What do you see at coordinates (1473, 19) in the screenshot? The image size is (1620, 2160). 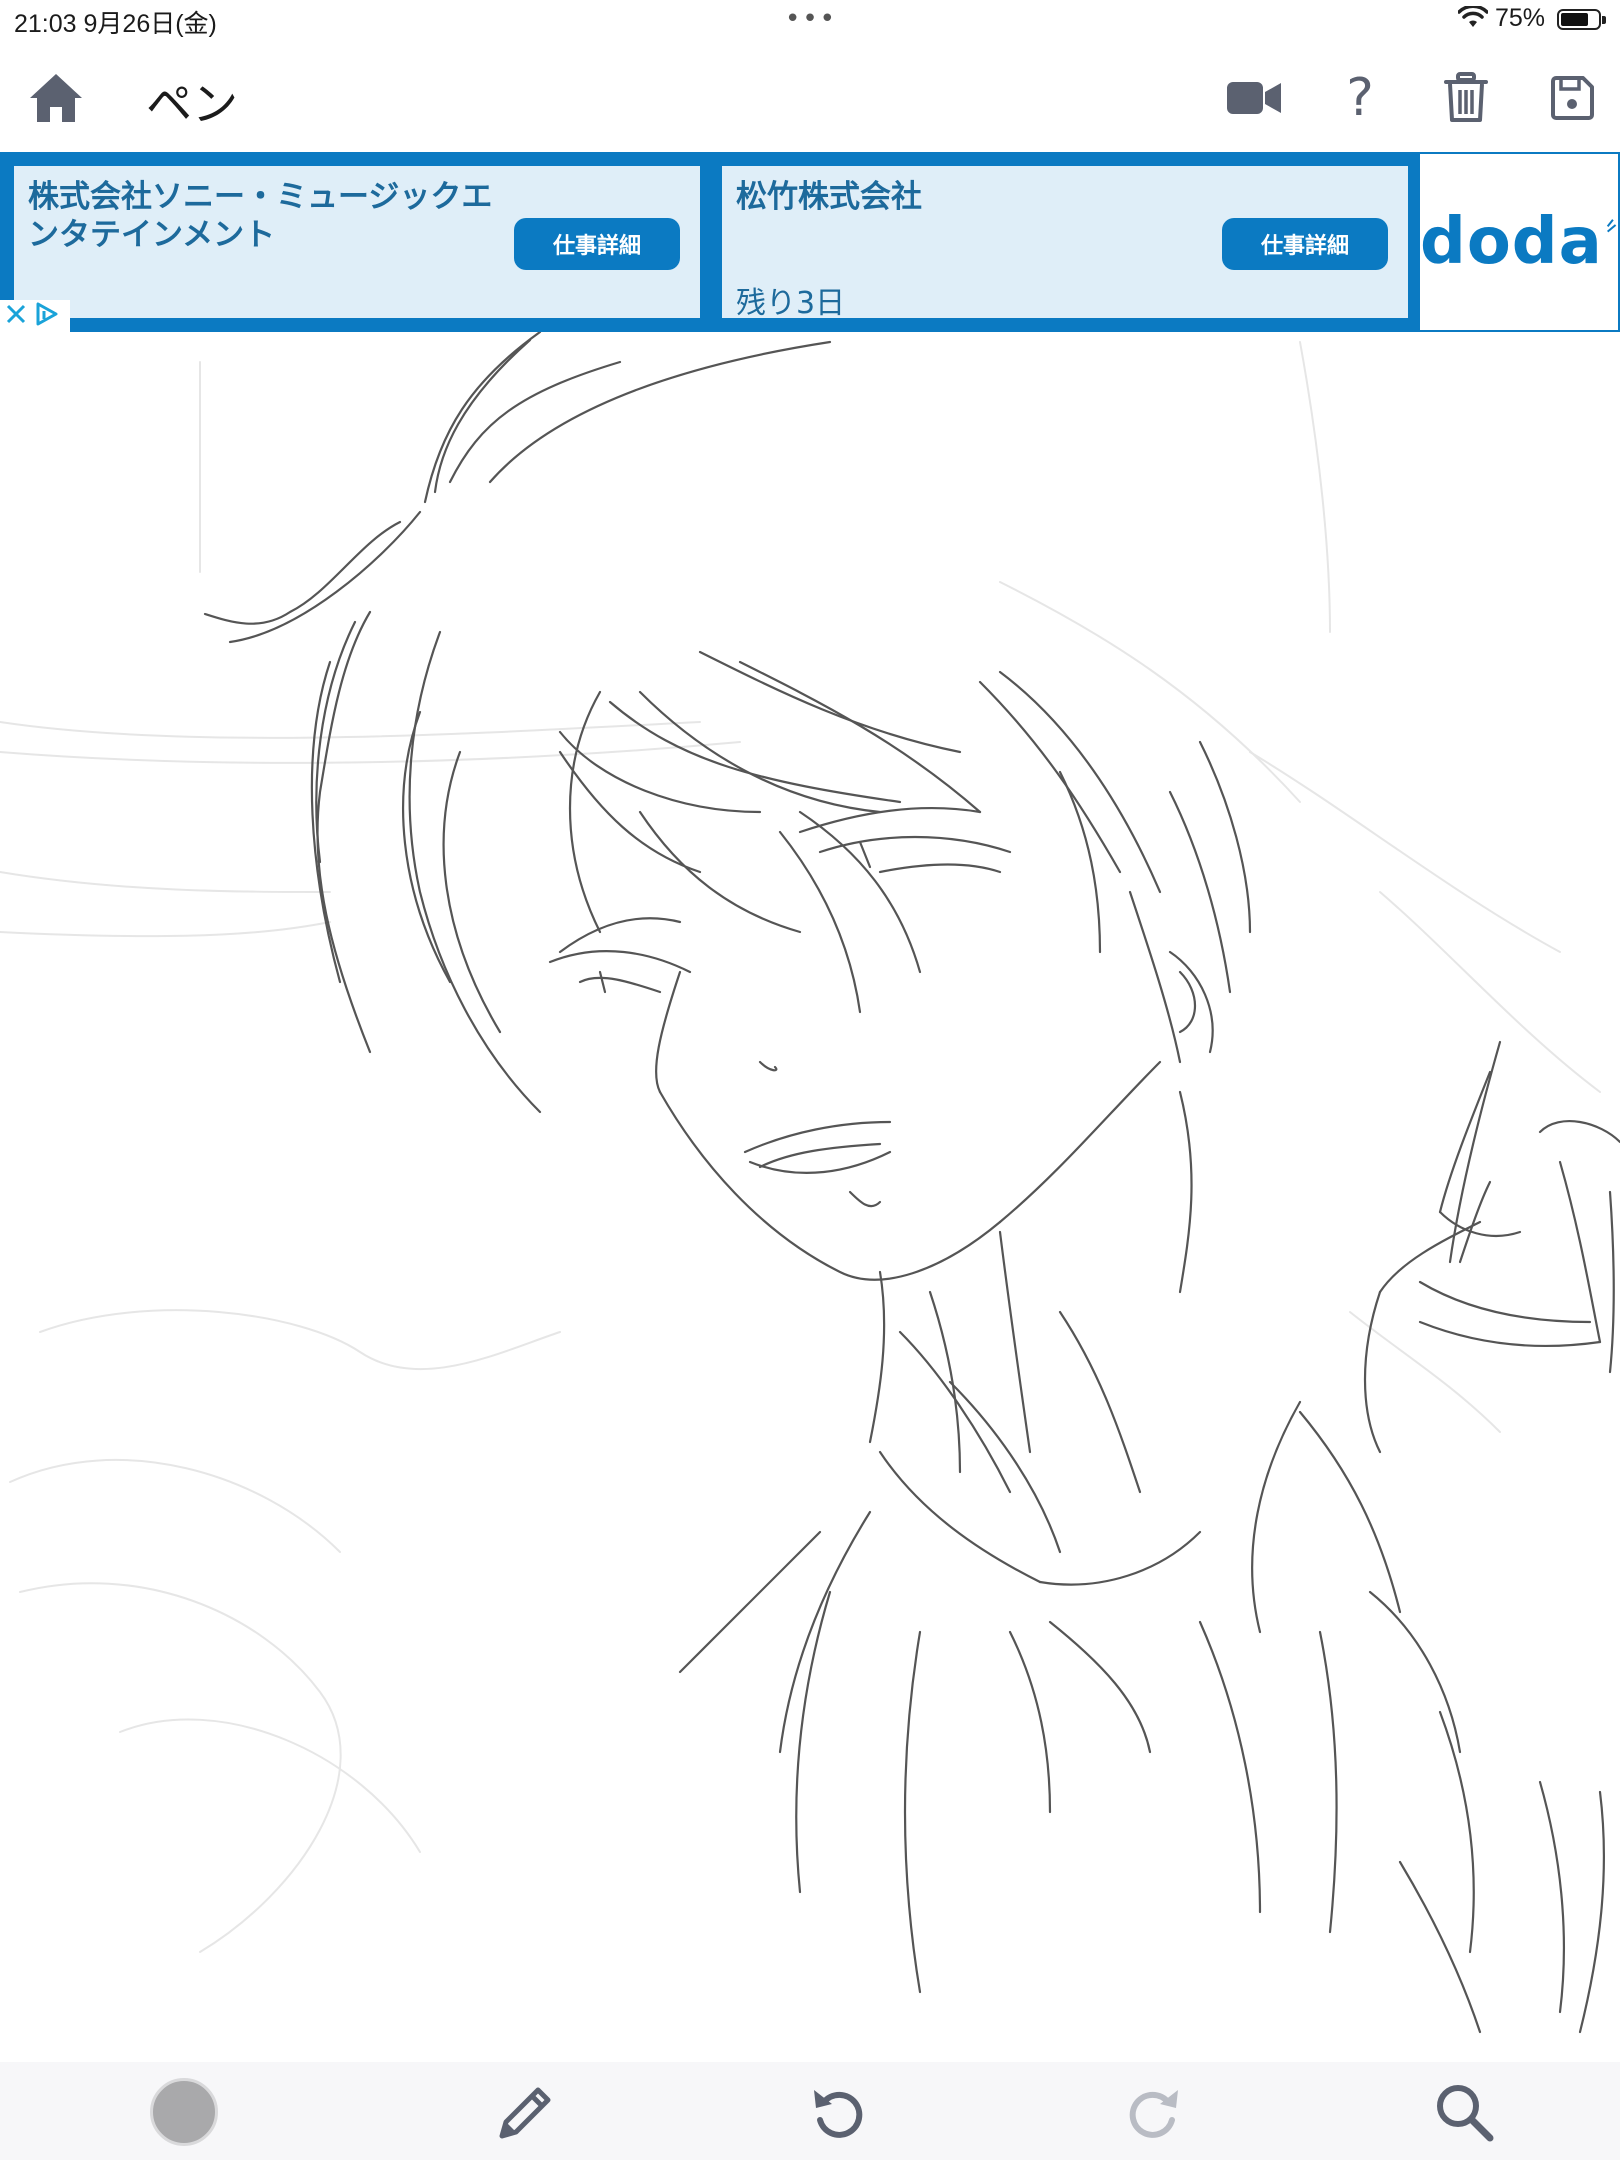 I see `wifi-icon` at bounding box center [1473, 19].